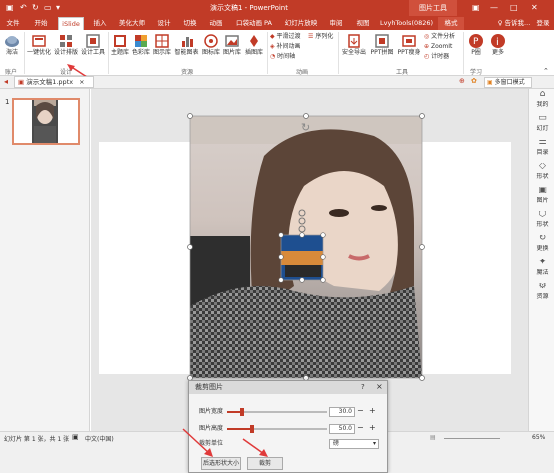 The image size is (554, 473). I want to click on panel-icon-resources: ⚙, so click(542, 286).